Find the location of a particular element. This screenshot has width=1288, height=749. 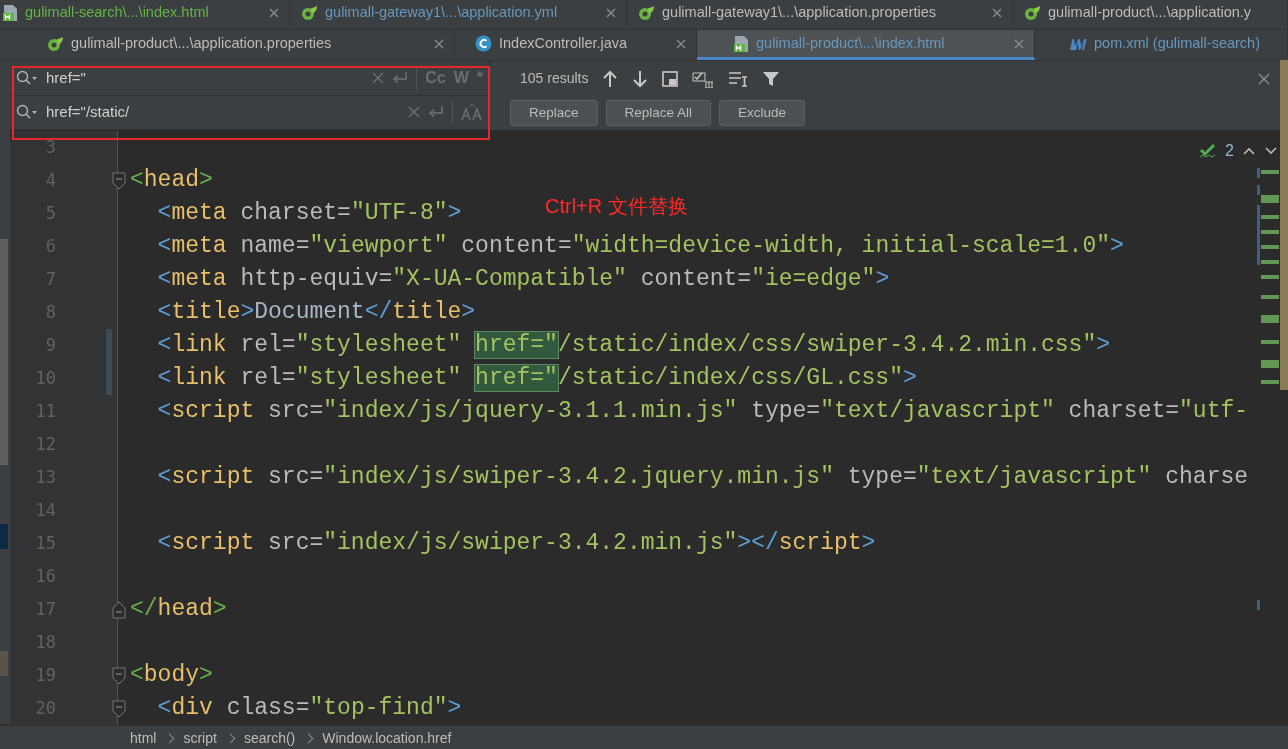

m-letter-icon is located at coordinates (1078, 43).